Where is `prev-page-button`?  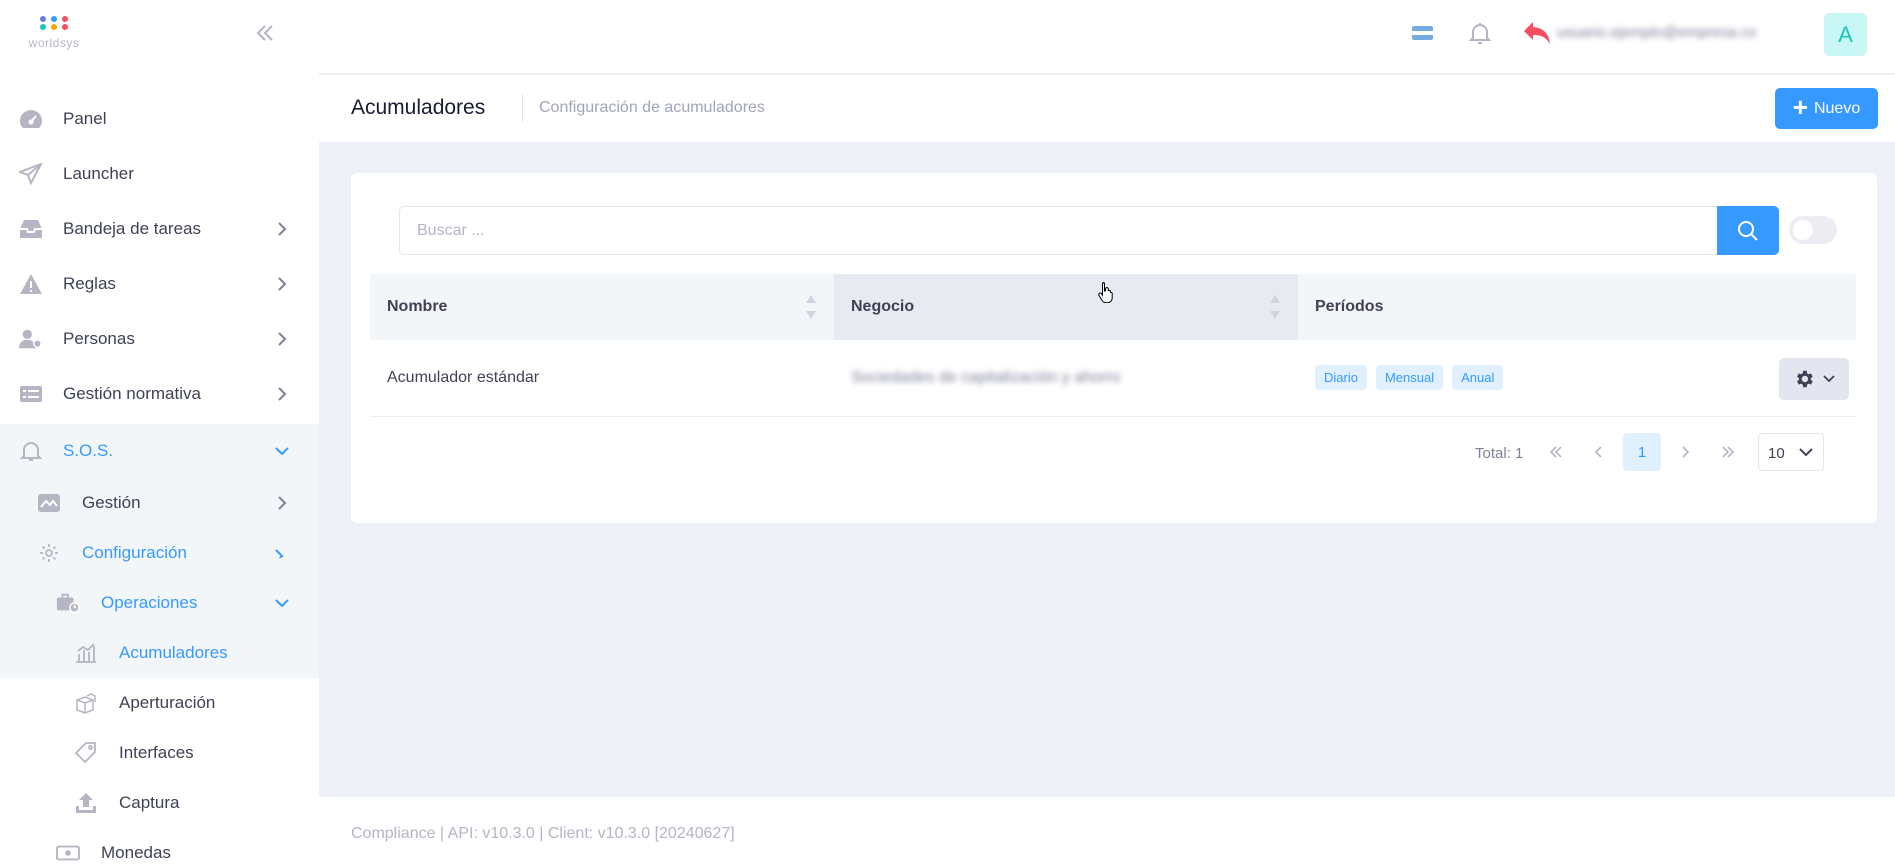 prev-page-button is located at coordinates (1599, 452).